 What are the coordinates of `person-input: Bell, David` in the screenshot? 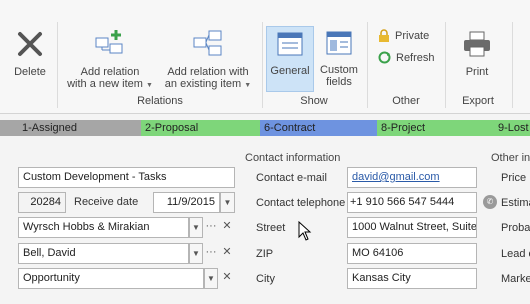 It's located at (103, 253).